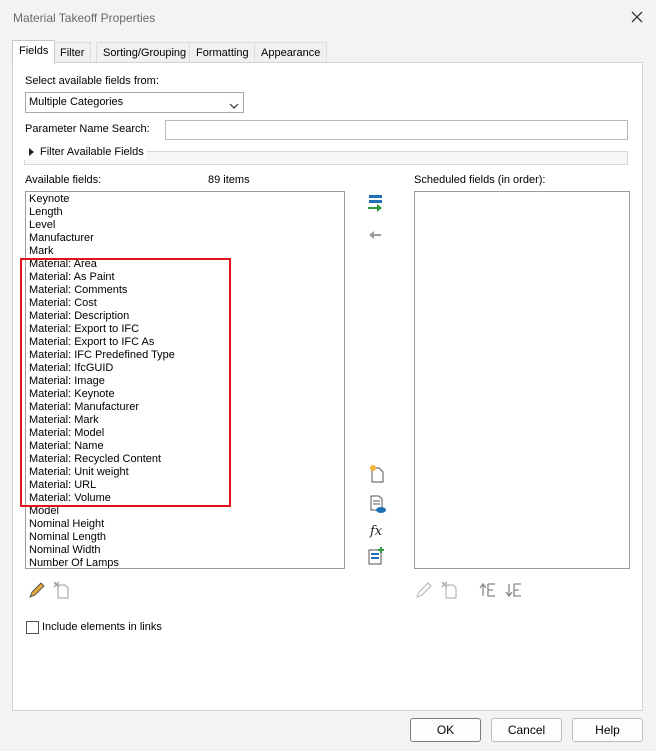 The width and height of the screenshot is (656, 751). Describe the element at coordinates (376, 235) in the screenshot. I see `remove-parameter-icon` at that location.